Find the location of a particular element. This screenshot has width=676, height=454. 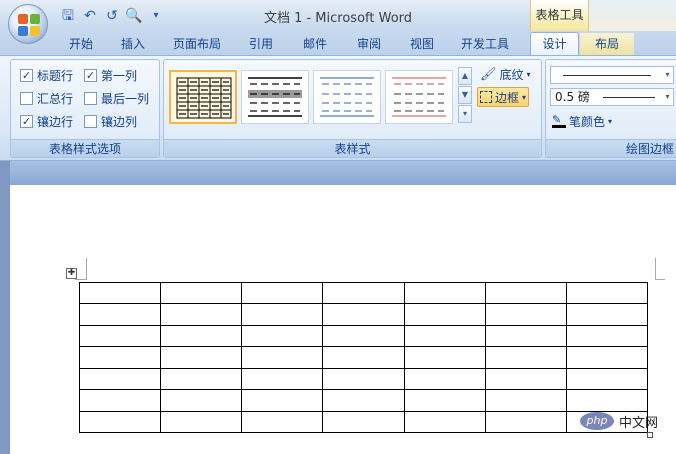

tab-references: 引用 is located at coordinates (261, 44).